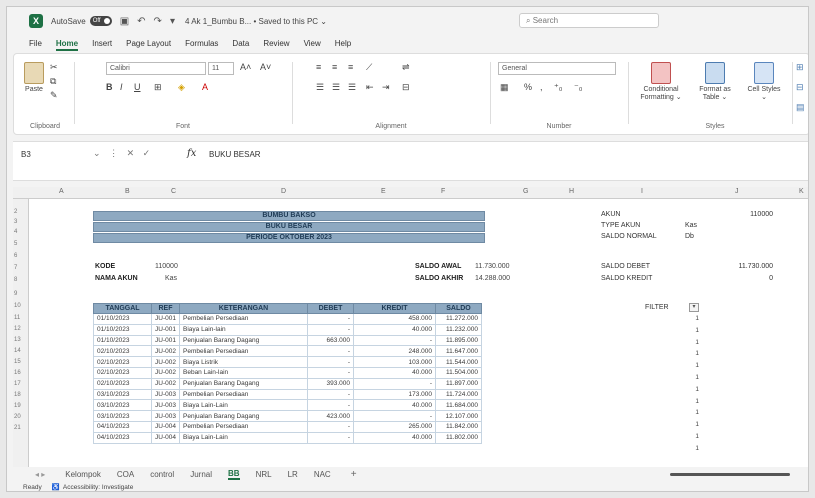 The width and height of the screenshot is (815, 498). What do you see at coordinates (642, 191) in the screenshot?
I see `column-header: I` at bounding box center [642, 191].